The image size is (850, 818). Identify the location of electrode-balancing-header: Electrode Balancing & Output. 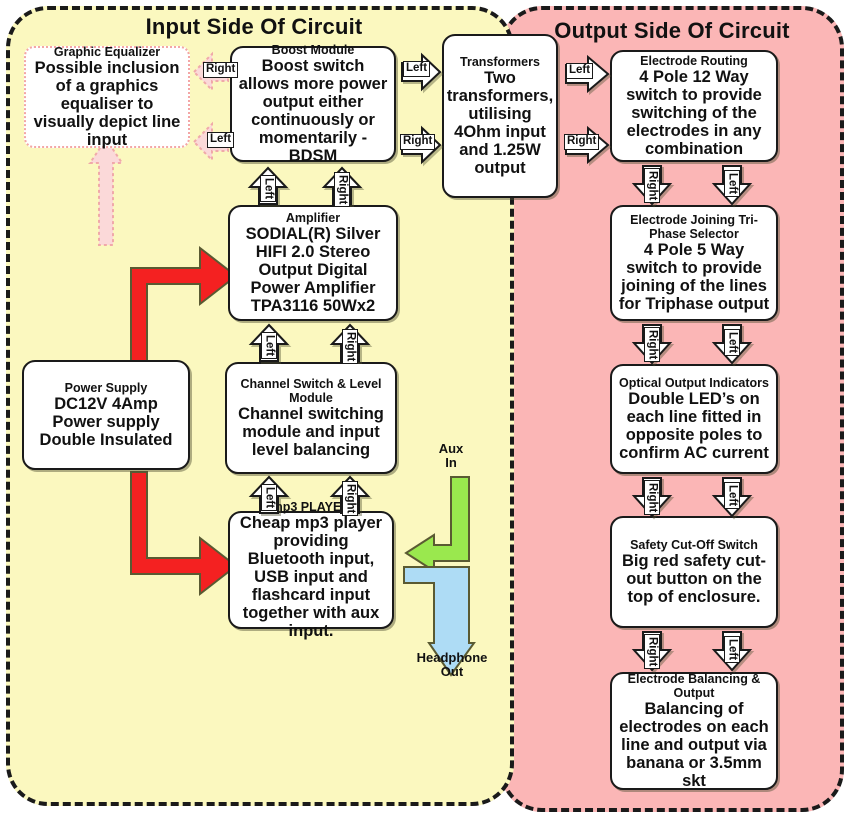
(694, 685).